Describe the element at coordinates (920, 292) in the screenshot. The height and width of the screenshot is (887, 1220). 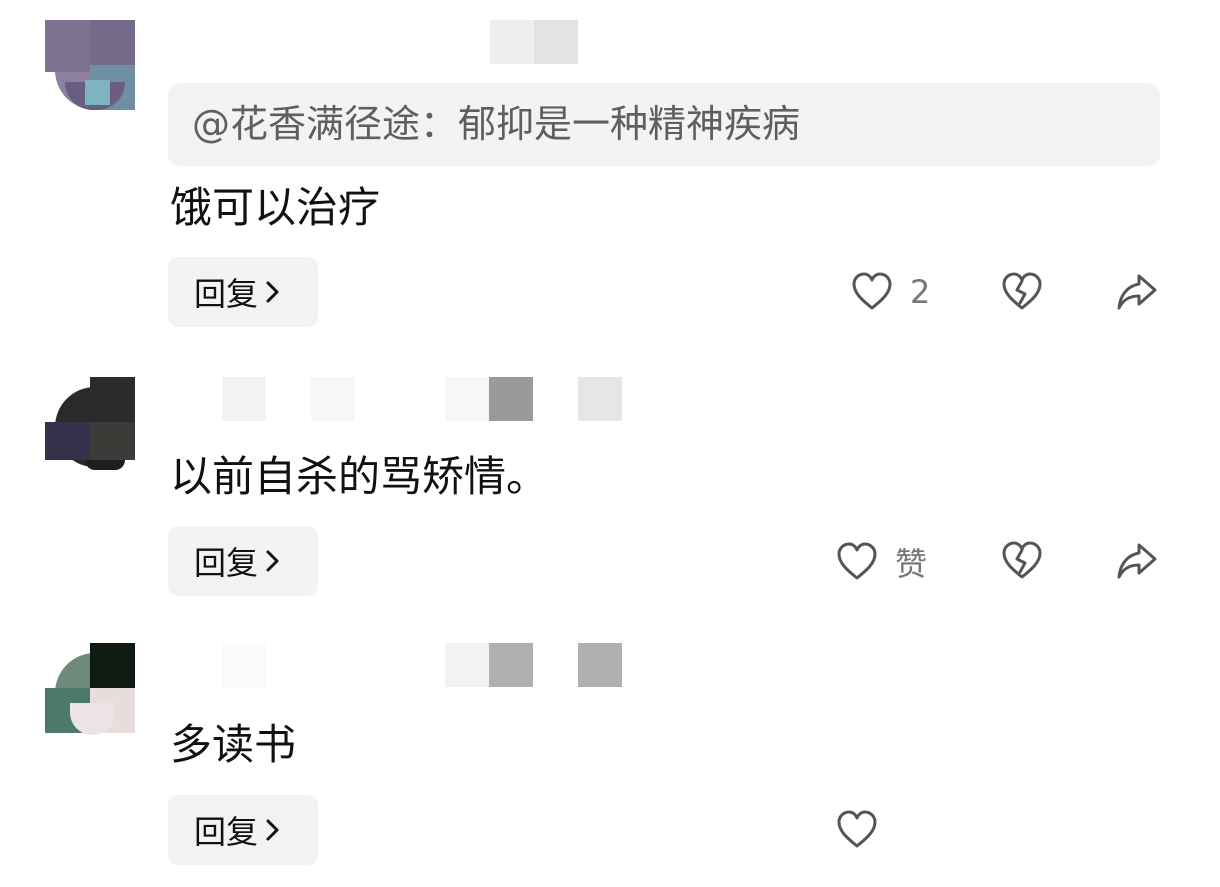
I see `like-count: 2` at that location.